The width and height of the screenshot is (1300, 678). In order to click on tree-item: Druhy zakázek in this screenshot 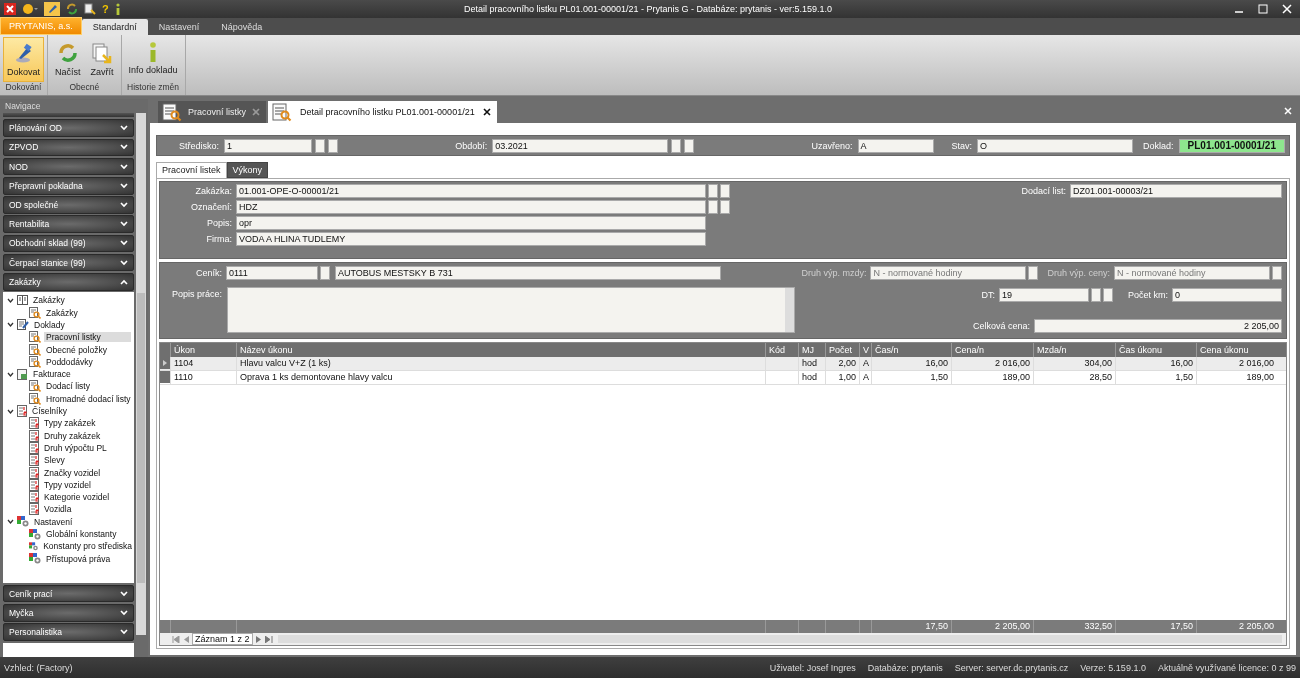, I will do `click(72, 435)`.